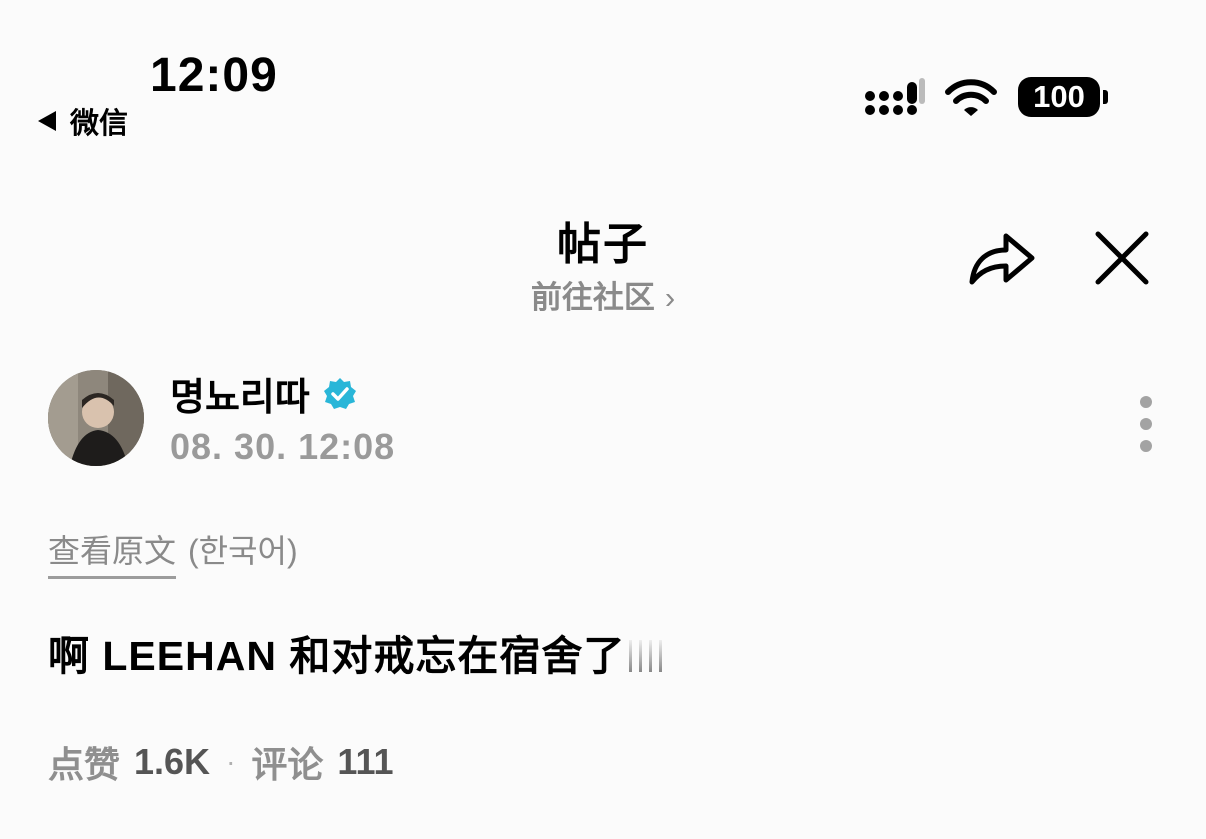 The image size is (1206, 839). I want to click on likes-label: 点赞, so click(84, 764).